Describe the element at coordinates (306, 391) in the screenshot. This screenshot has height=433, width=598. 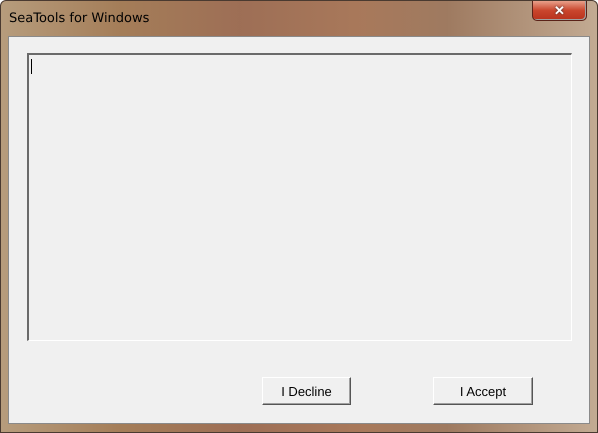
I see `decline-button: I Decline` at that location.